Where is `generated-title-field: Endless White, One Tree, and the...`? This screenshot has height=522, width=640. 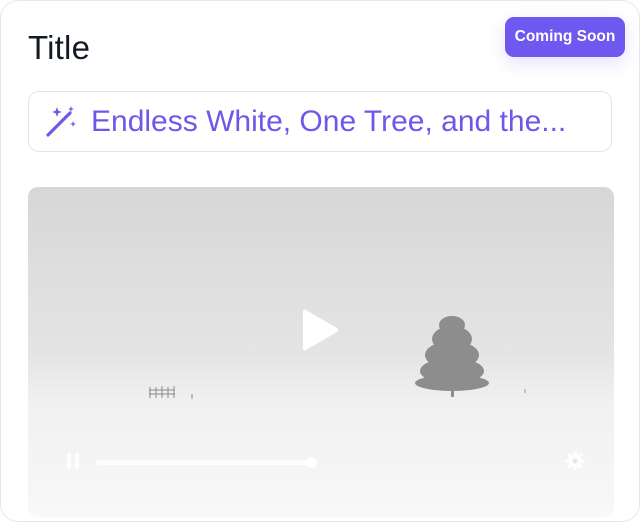
generated-title-field: Endless White, One Tree, and the... is located at coordinates (320, 121).